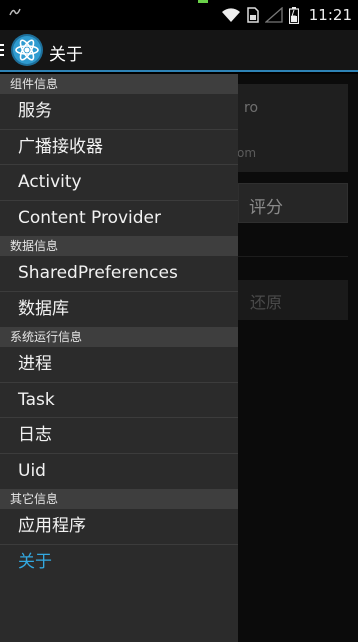  I want to click on action-bar: 关于, so click(179, 51).